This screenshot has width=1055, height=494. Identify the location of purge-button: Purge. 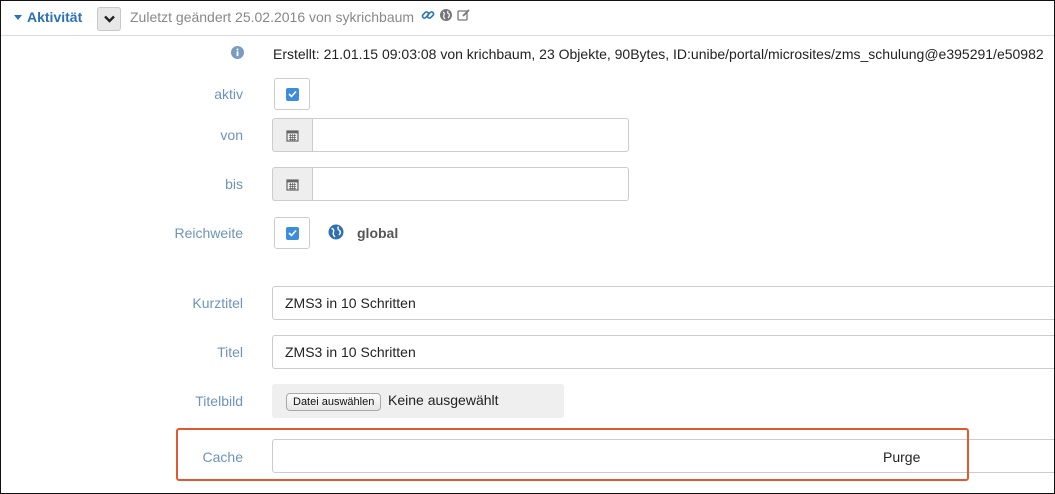
(901, 457).